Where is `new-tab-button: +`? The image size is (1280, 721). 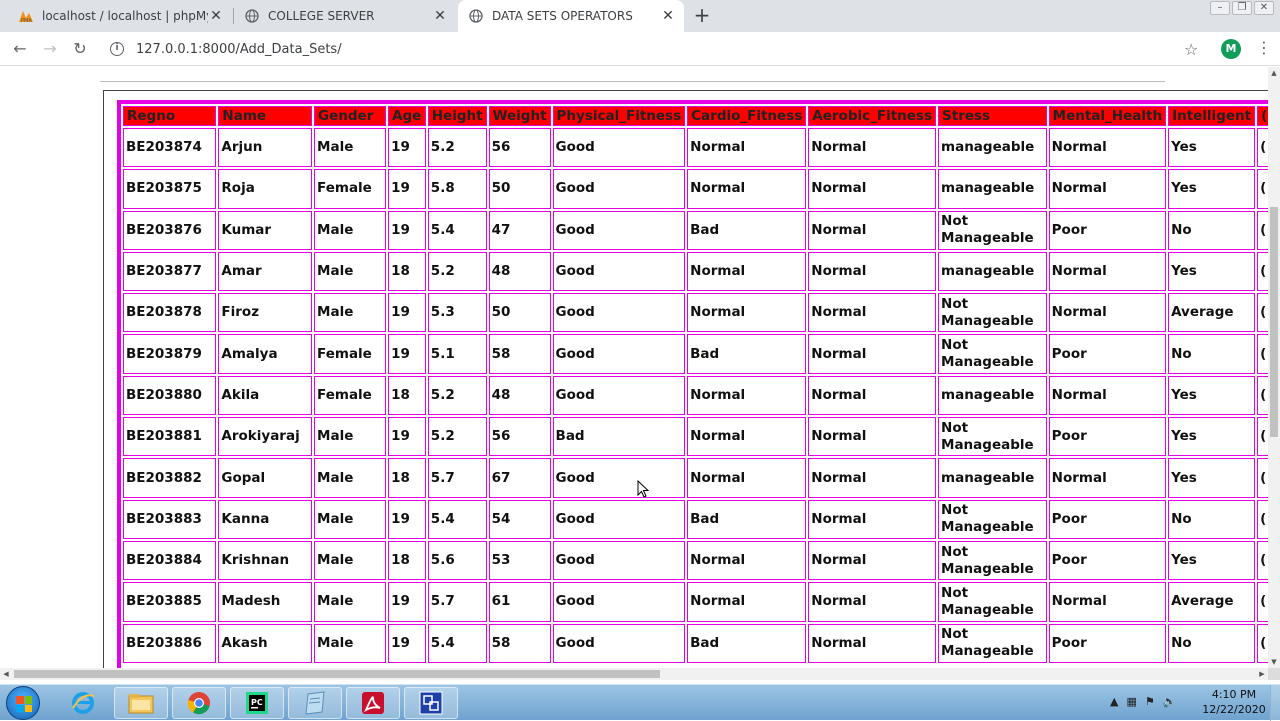 new-tab-button: + is located at coordinates (702, 15).